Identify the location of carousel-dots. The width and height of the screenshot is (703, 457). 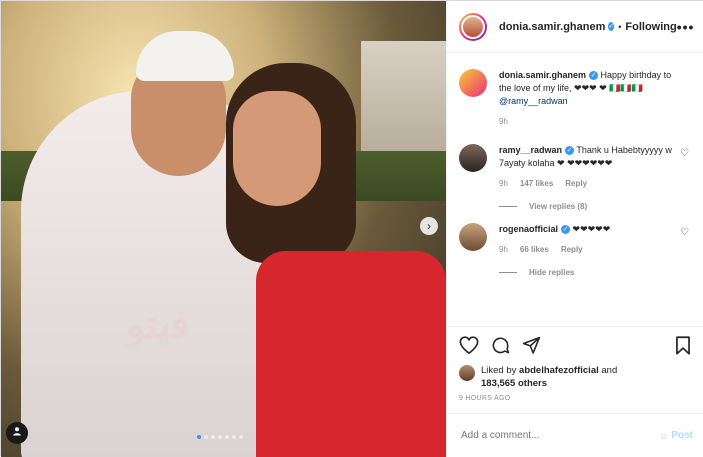
(220, 437).